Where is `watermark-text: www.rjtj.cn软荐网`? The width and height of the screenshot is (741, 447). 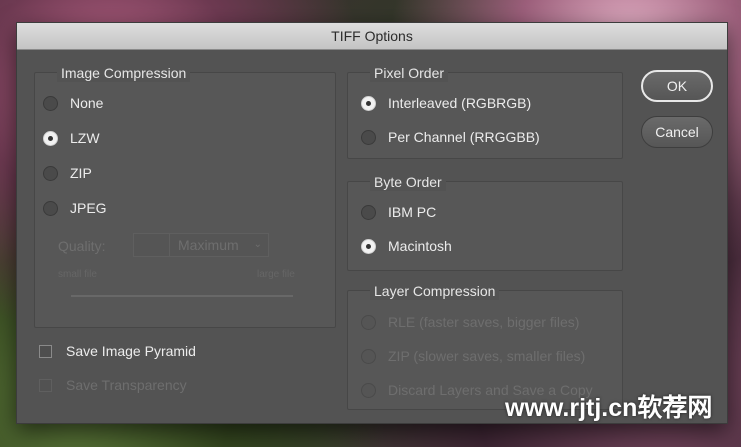 watermark-text: www.rjtj.cn软荐网 is located at coordinates (609, 408).